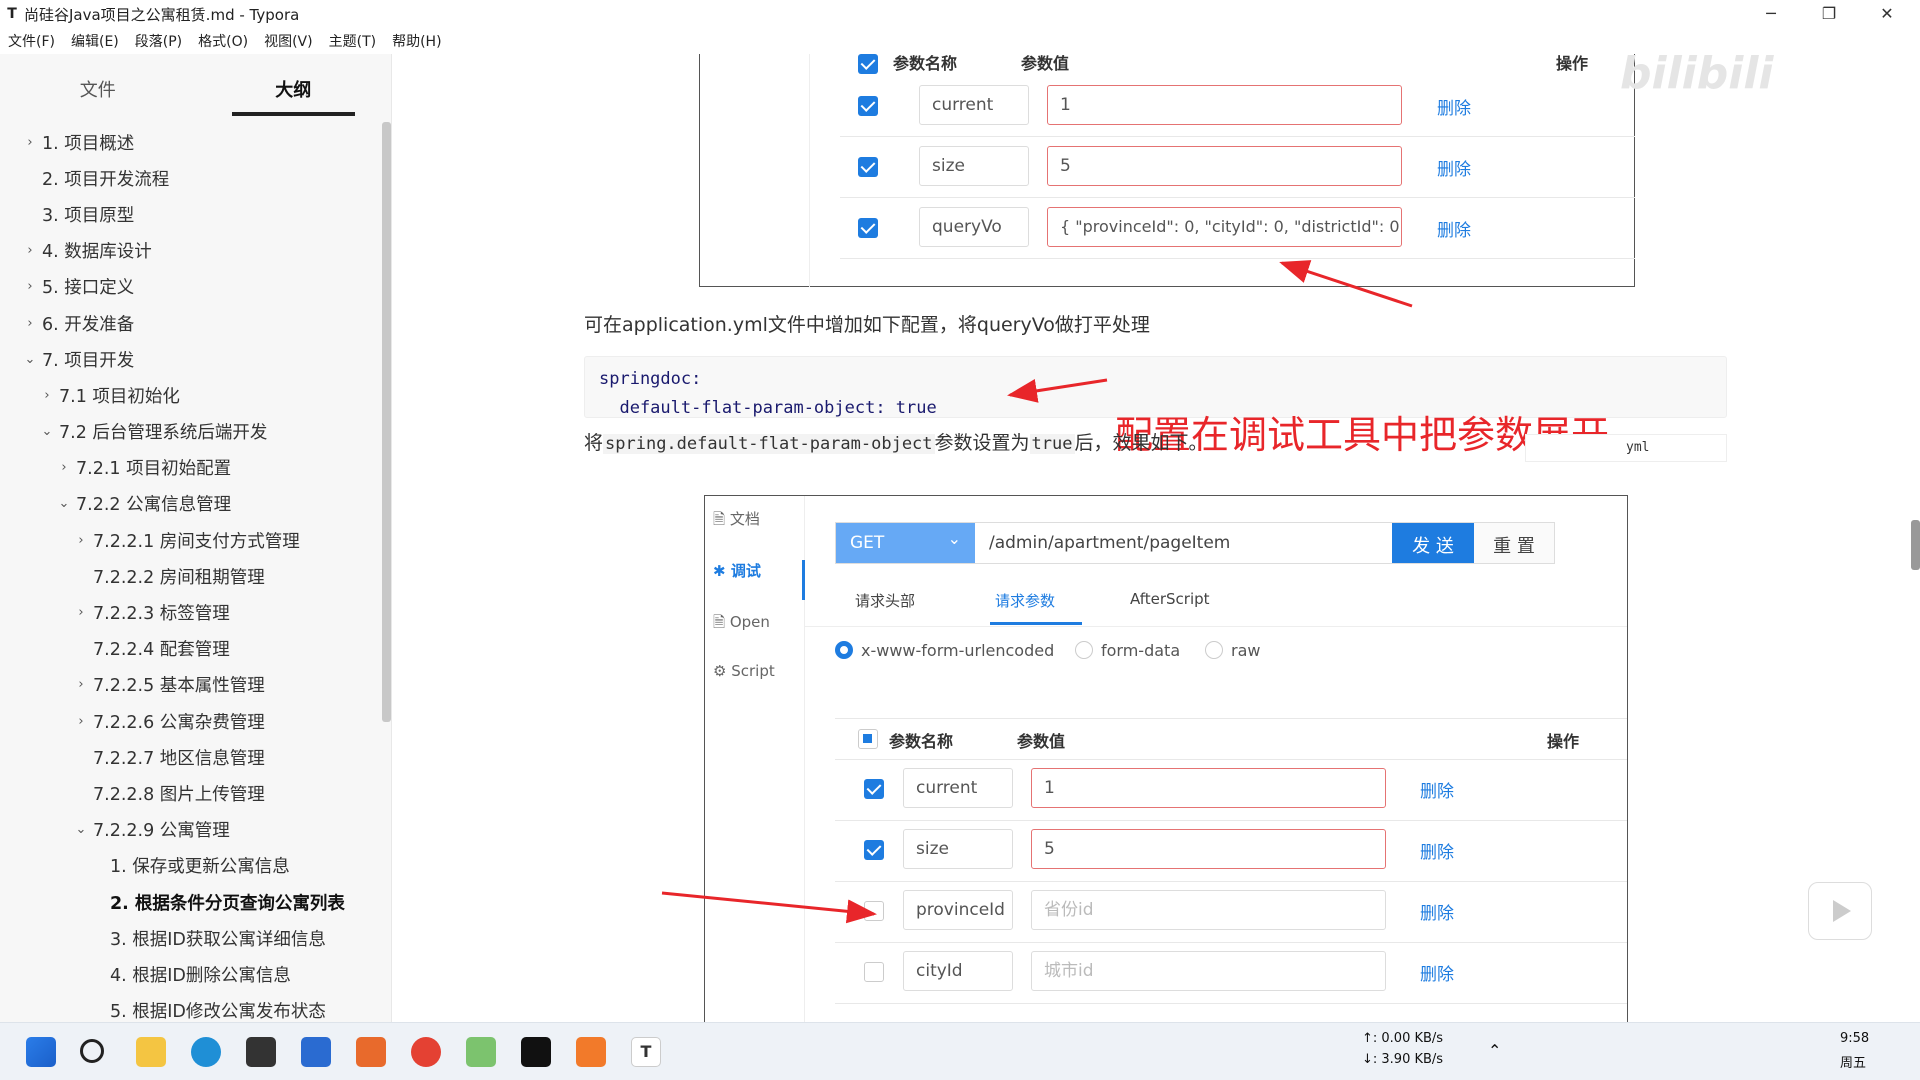 This screenshot has height=1080, width=1920. Describe the element at coordinates (1494, 1050) in the screenshot. I see `chevron-up-icon: ⌃` at that location.